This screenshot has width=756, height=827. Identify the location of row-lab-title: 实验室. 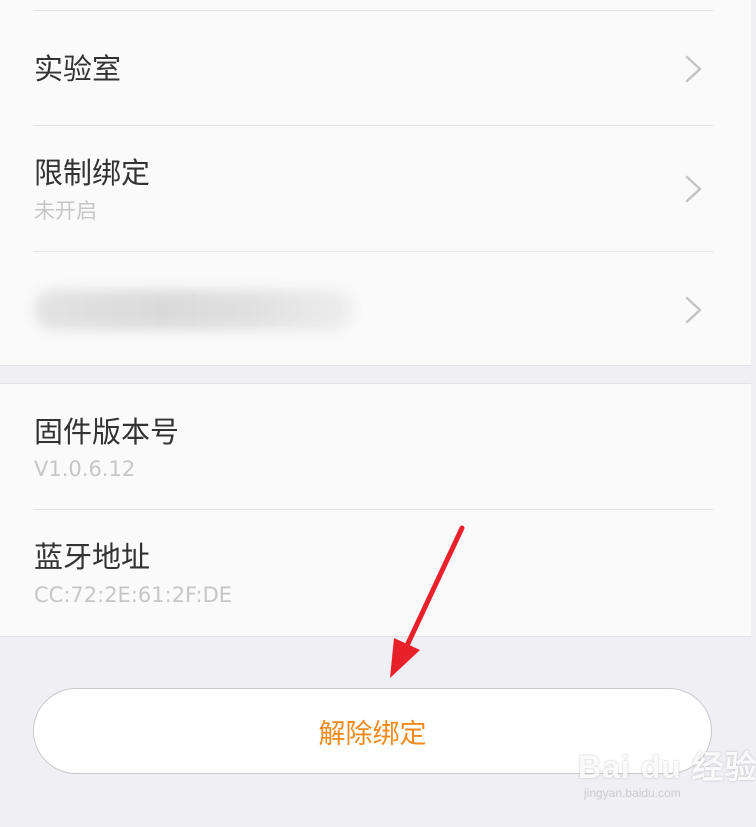
(78, 69).